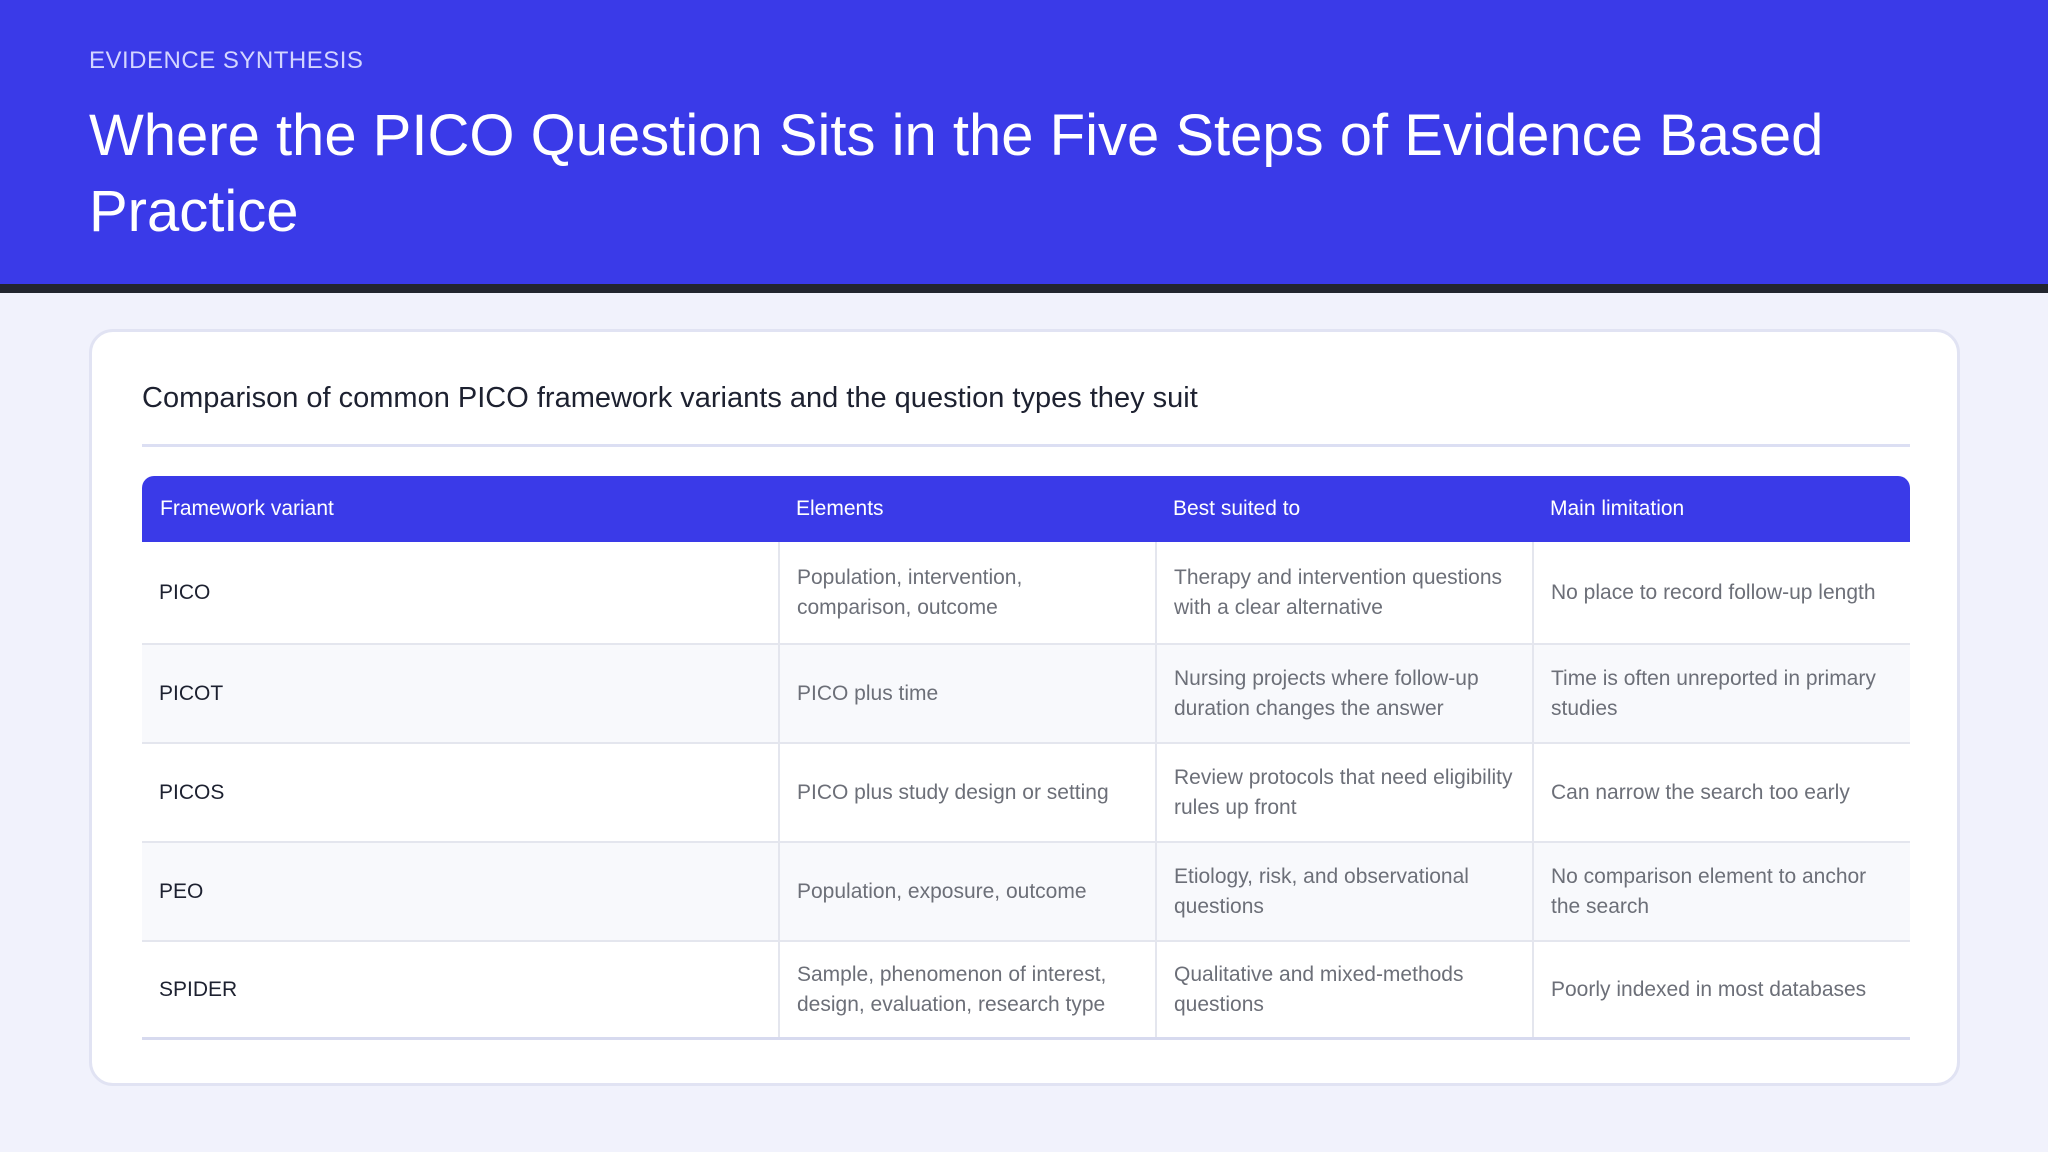 This screenshot has height=1152, width=2048. What do you see at coordinates (191, 693) in the screenshot?
I see `cell-framework-variant: PICOT` at bounding box center [191, 693].